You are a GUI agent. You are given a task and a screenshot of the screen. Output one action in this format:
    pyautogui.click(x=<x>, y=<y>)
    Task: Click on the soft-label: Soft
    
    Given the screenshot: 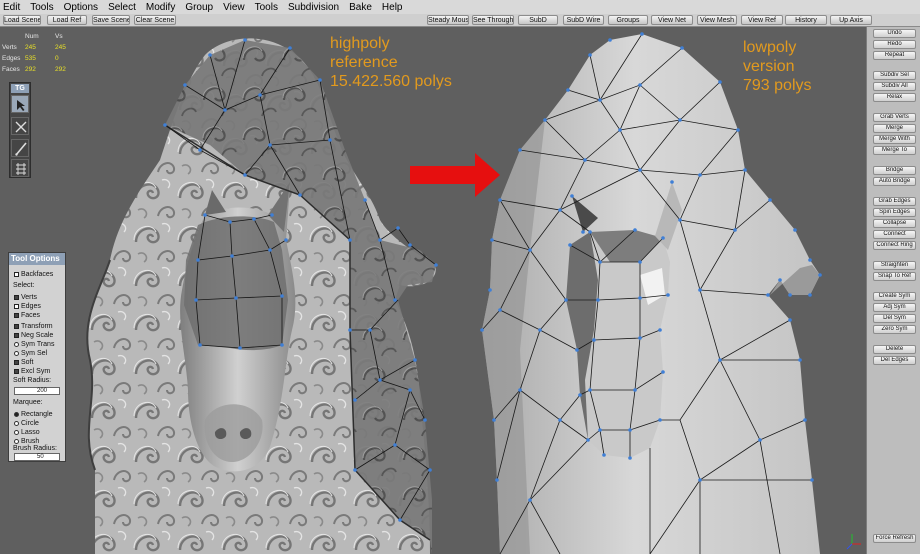 What is the action you would take?
    pyautogui.click(x=27, y=362)
    